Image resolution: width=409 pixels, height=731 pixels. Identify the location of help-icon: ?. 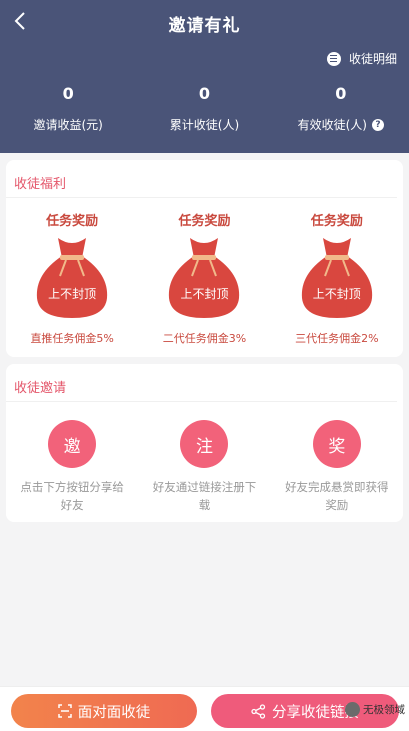
(378, 124).